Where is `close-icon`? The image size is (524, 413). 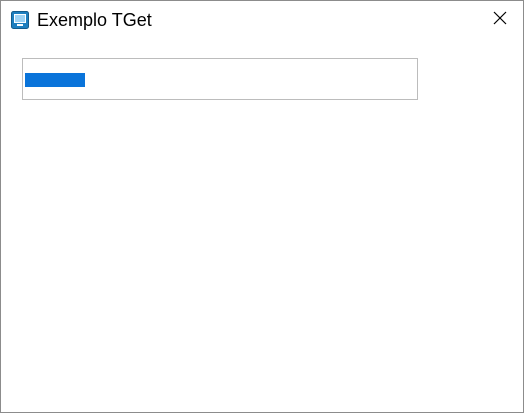
close-icon is located at coordinates (500, 20).